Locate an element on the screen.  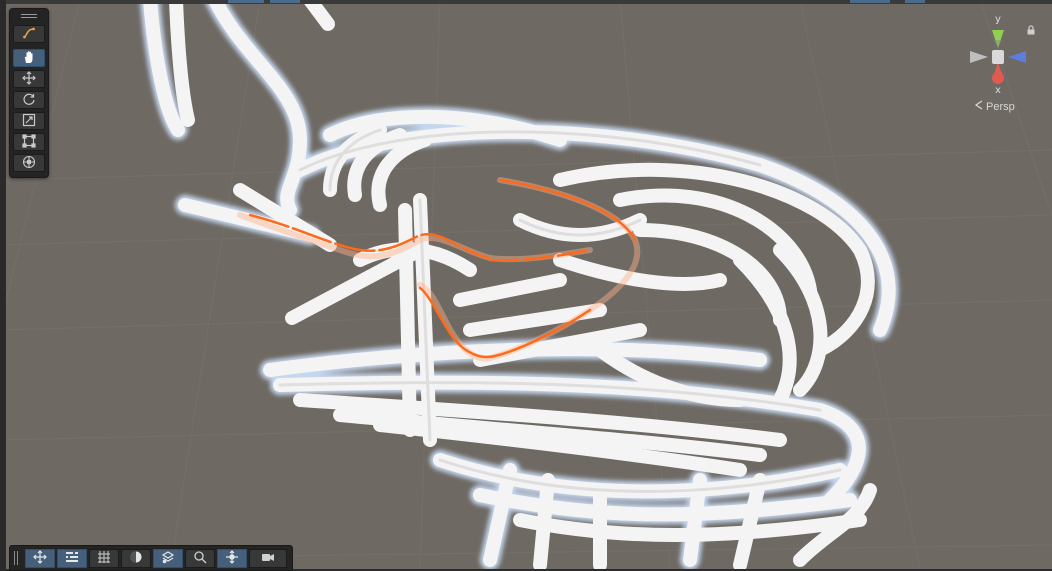
transform-tool-icon is located at coordinates (29, 163).